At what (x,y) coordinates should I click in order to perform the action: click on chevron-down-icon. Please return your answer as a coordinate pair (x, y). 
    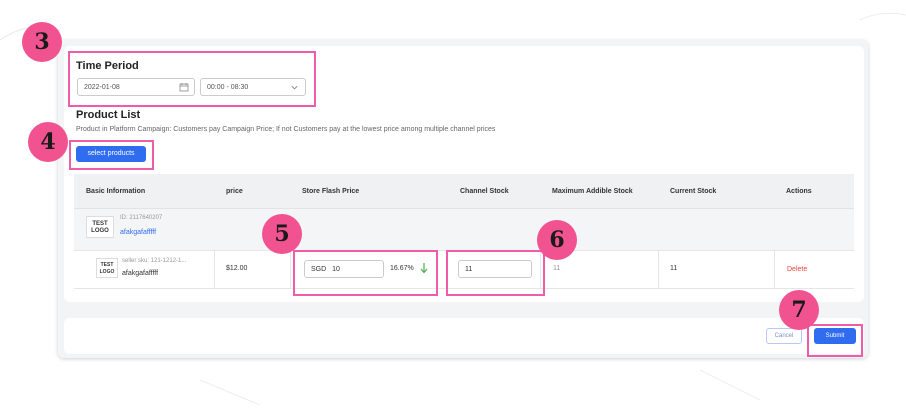
    Looking at the image, I should click on (294, 87).